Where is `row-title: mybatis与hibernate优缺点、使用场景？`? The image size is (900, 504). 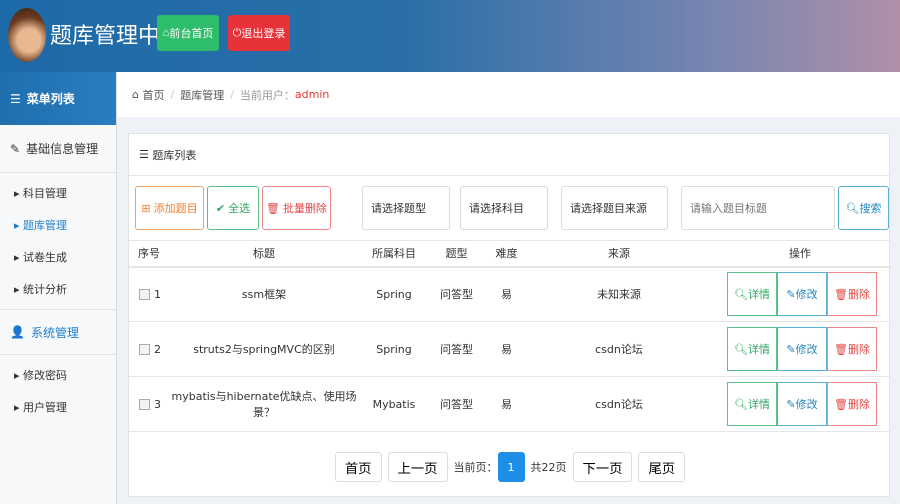 row-title: mybatis与hibernate优缺点、使用场景？ is located at coordinates (264, 404).